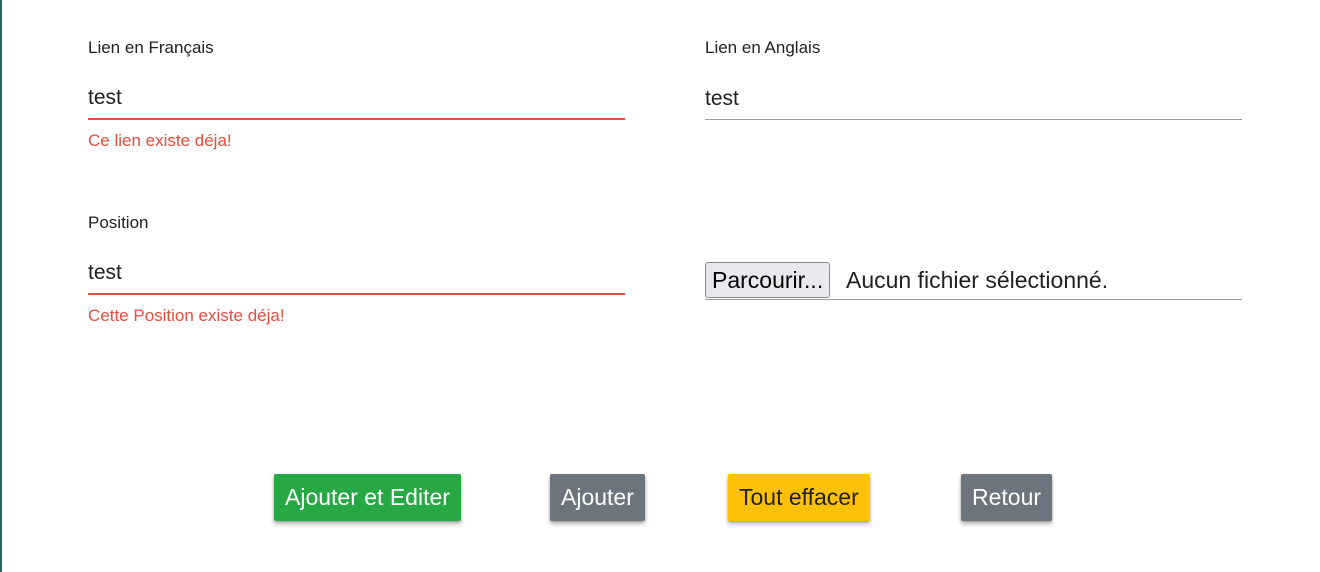 This screenshot has height=572, width=1320. What do you see at coordinates (799, 497) in the screenshot?
I see `clear-all-button: Tout effacer` at bounding box center [799, 497].